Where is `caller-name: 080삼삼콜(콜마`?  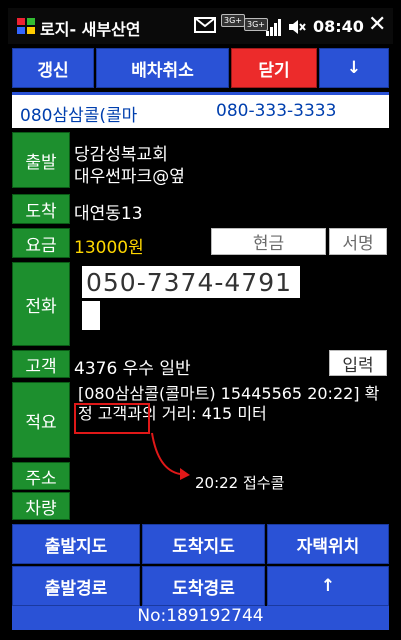 caller-name: 080삼삼콜(콜마 is located at coordinates (79, 116).